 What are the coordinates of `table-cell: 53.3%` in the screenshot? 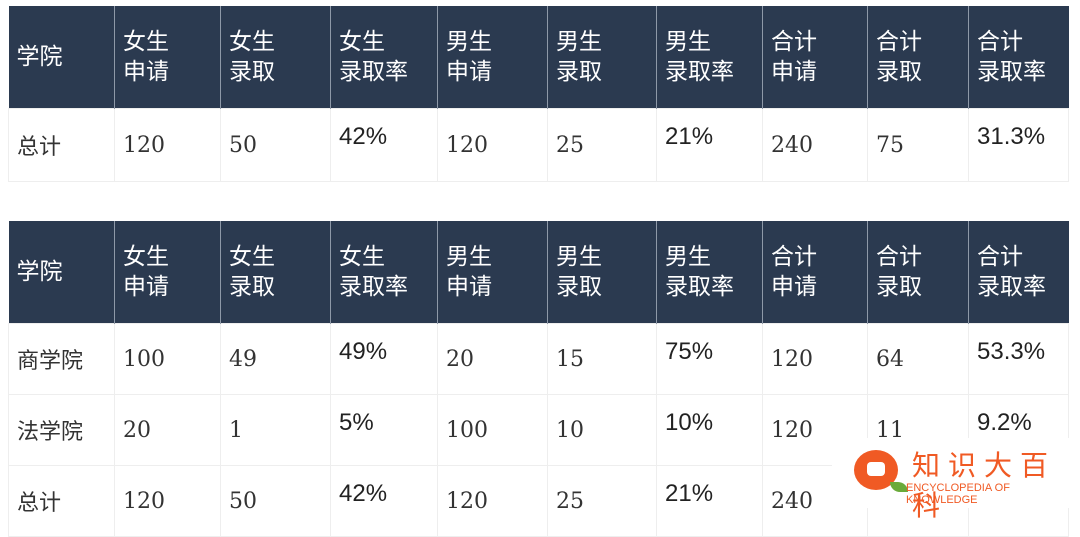 It's located at (1018, 359).